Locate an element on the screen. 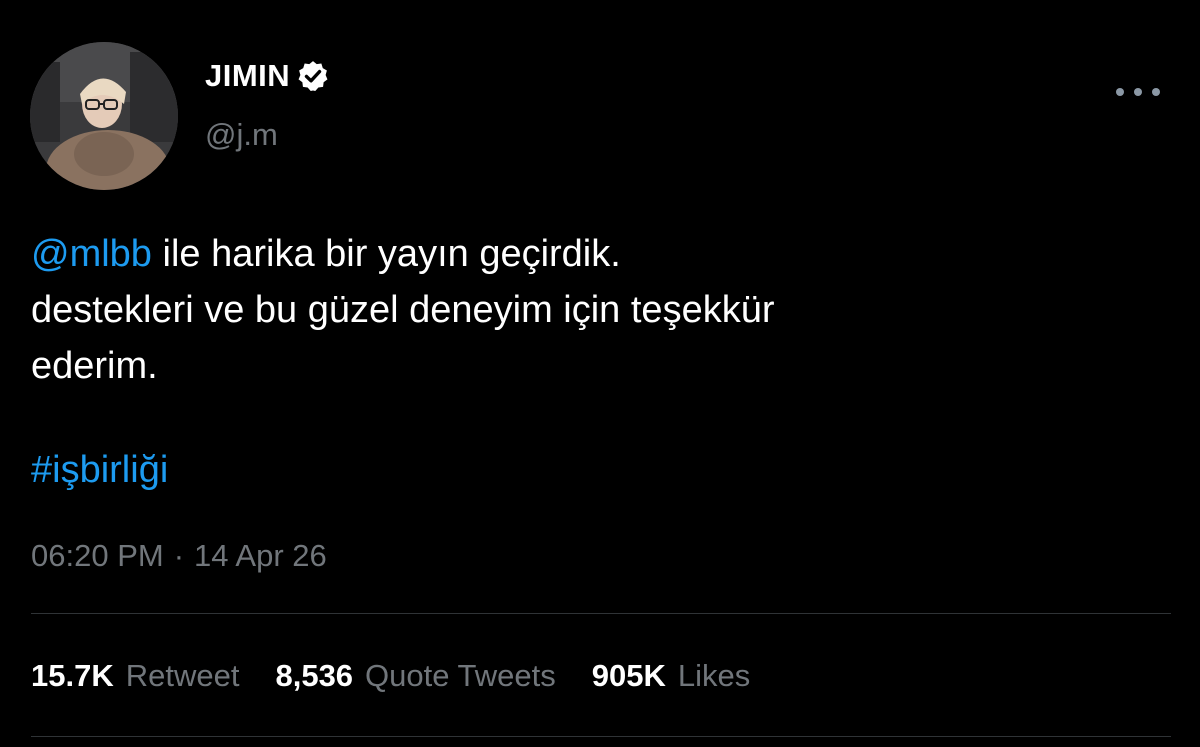  stat-label: Likes is located at coordinates (714, 675).